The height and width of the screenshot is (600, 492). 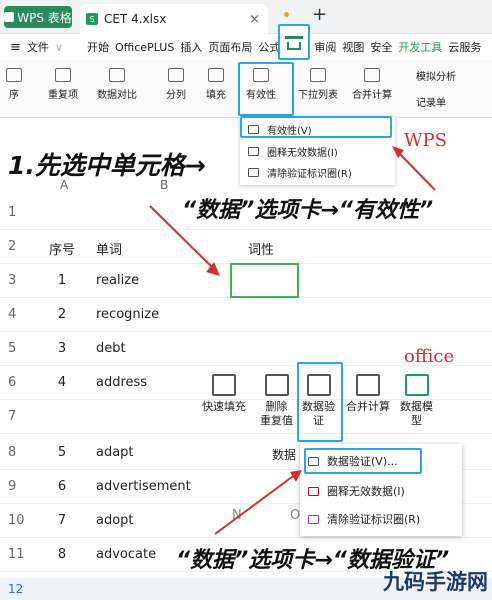 I want to click on office-label: office, so click(x=429, y=356).